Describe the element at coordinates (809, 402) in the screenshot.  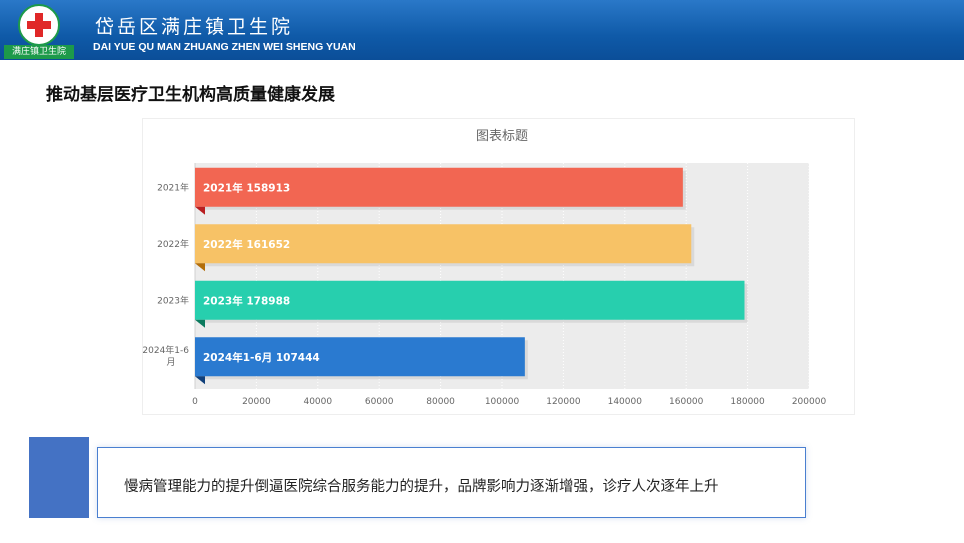
I see `x-tick-label: 200000` at that location.